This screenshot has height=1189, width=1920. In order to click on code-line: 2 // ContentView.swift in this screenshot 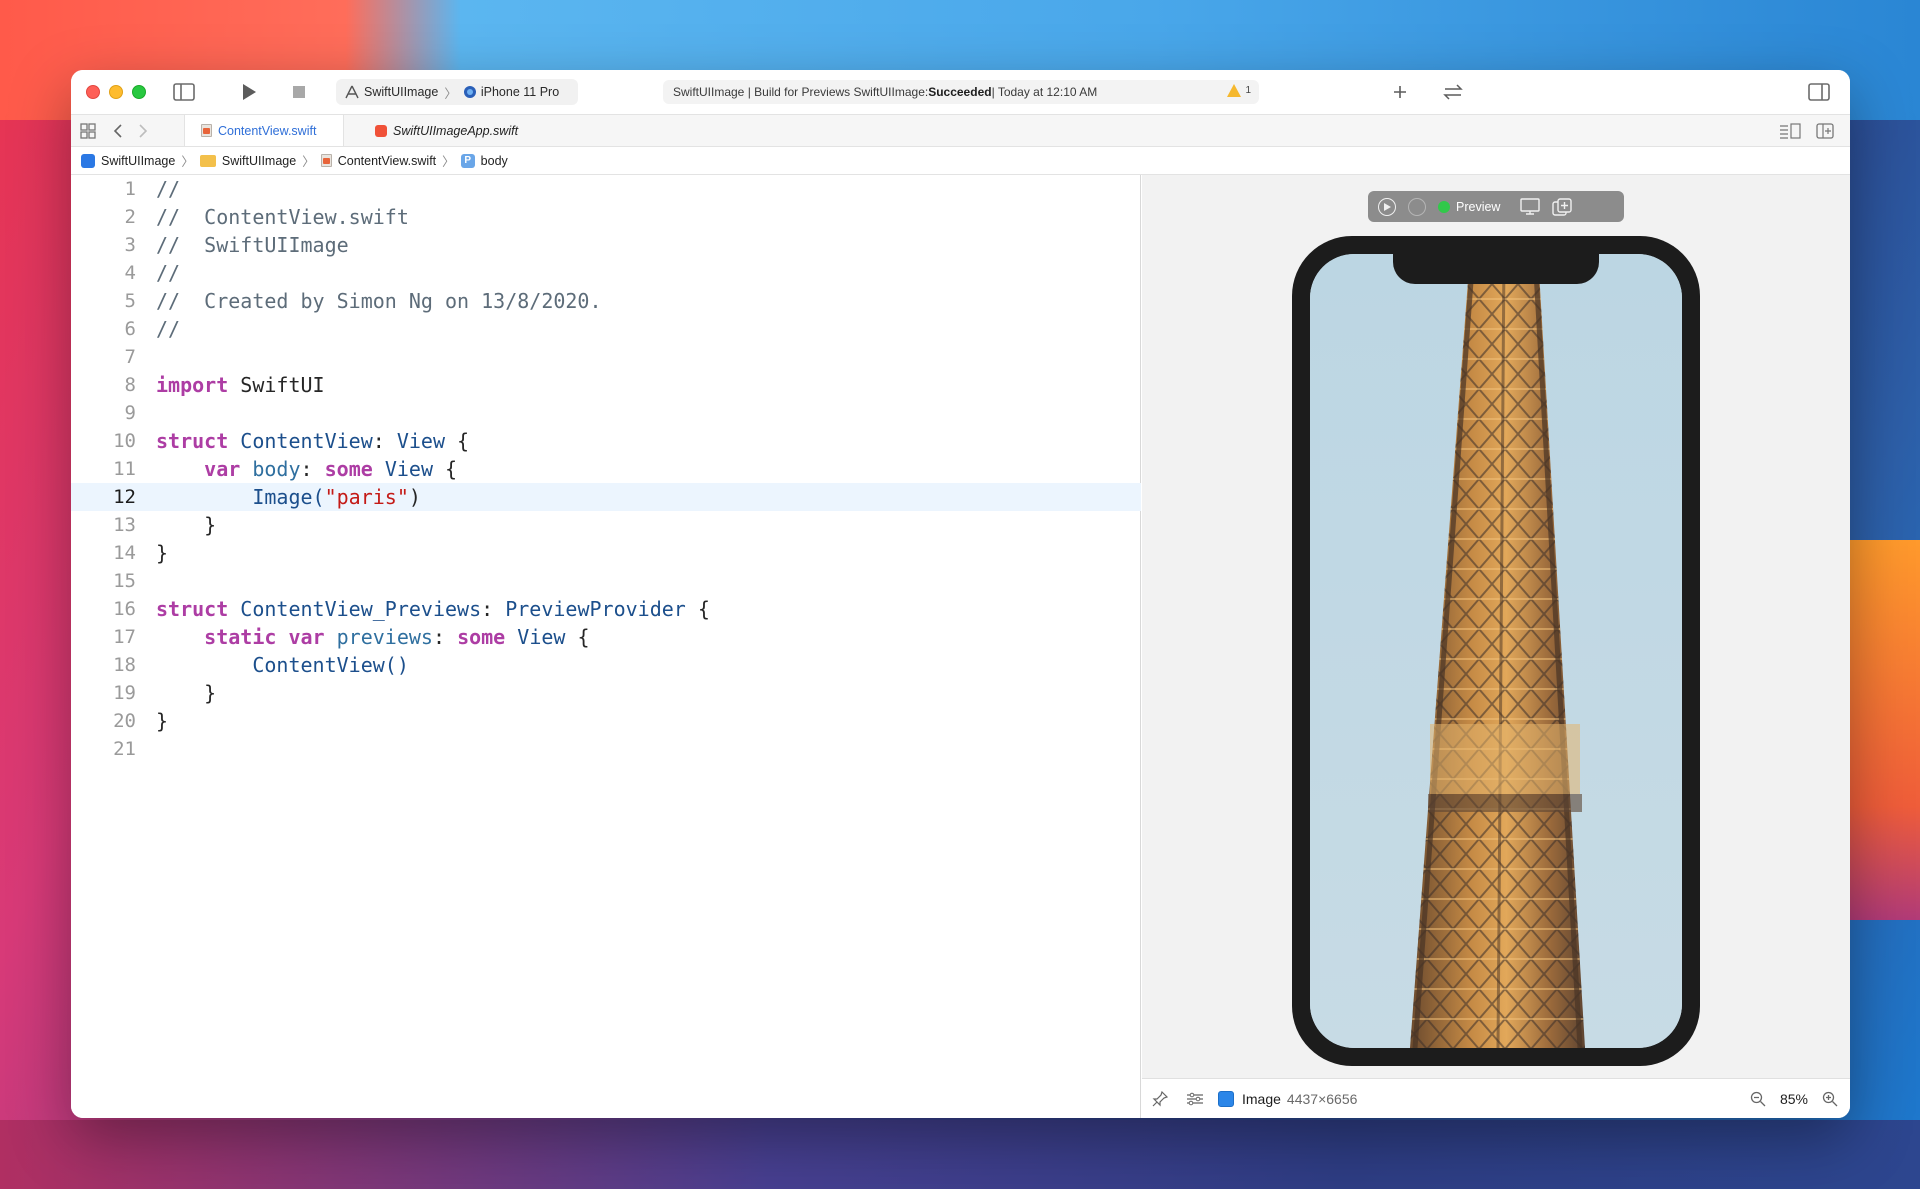, I will do `click(606, 217)`.